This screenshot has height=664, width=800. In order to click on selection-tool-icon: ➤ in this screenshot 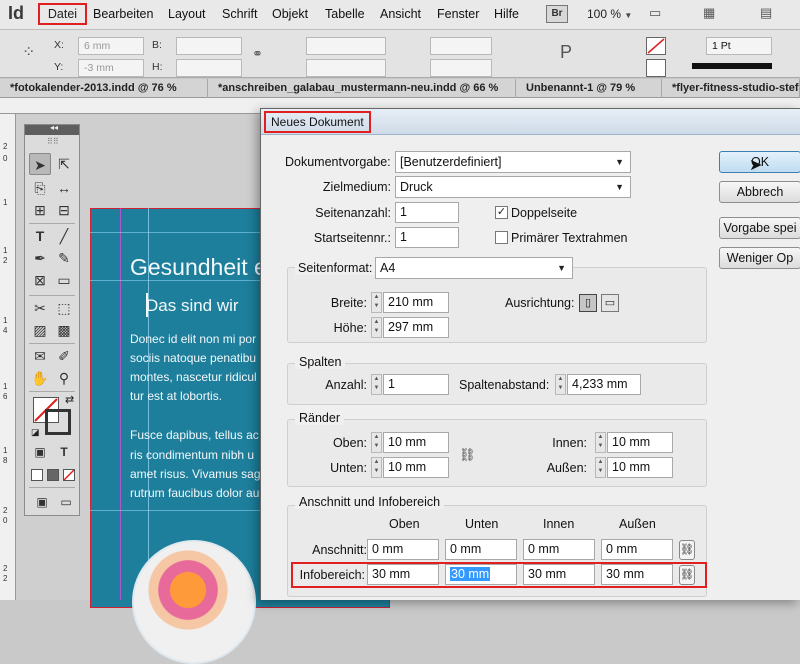, I will do `click(40, 164)`.